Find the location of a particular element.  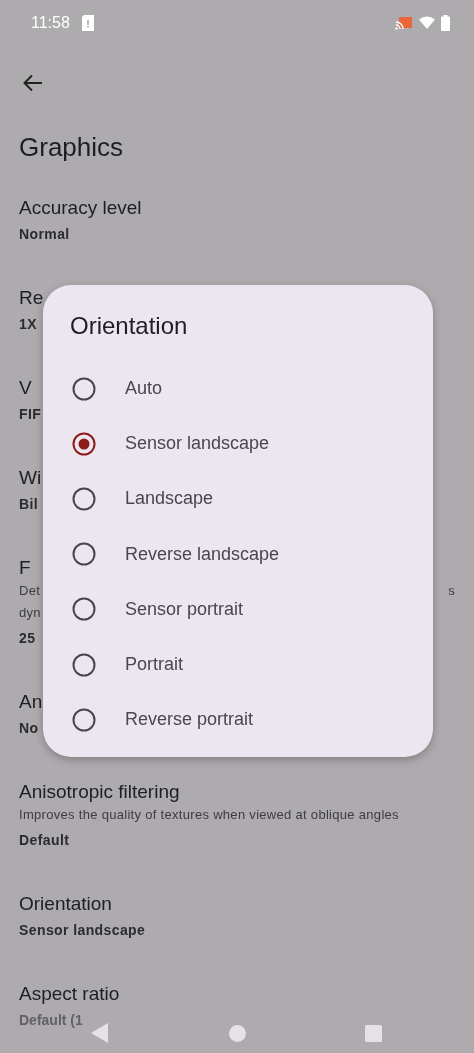

option-label: Reverse landscape is located at coordinates (202, 554).